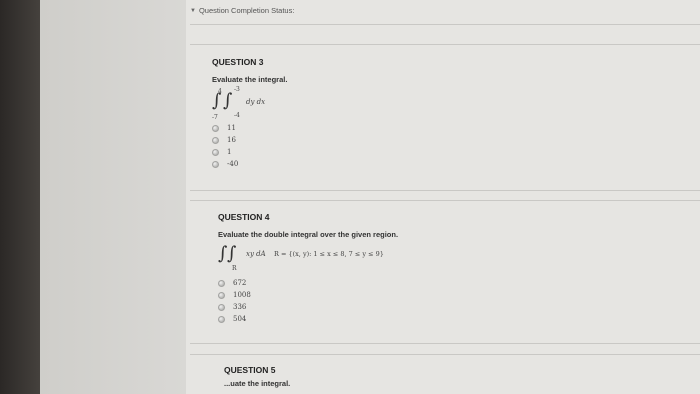 Image resolution: width=700 pixels, height=394 pixels. I want to click on answer-options: 672 1008 336 504, so click(383, 301).